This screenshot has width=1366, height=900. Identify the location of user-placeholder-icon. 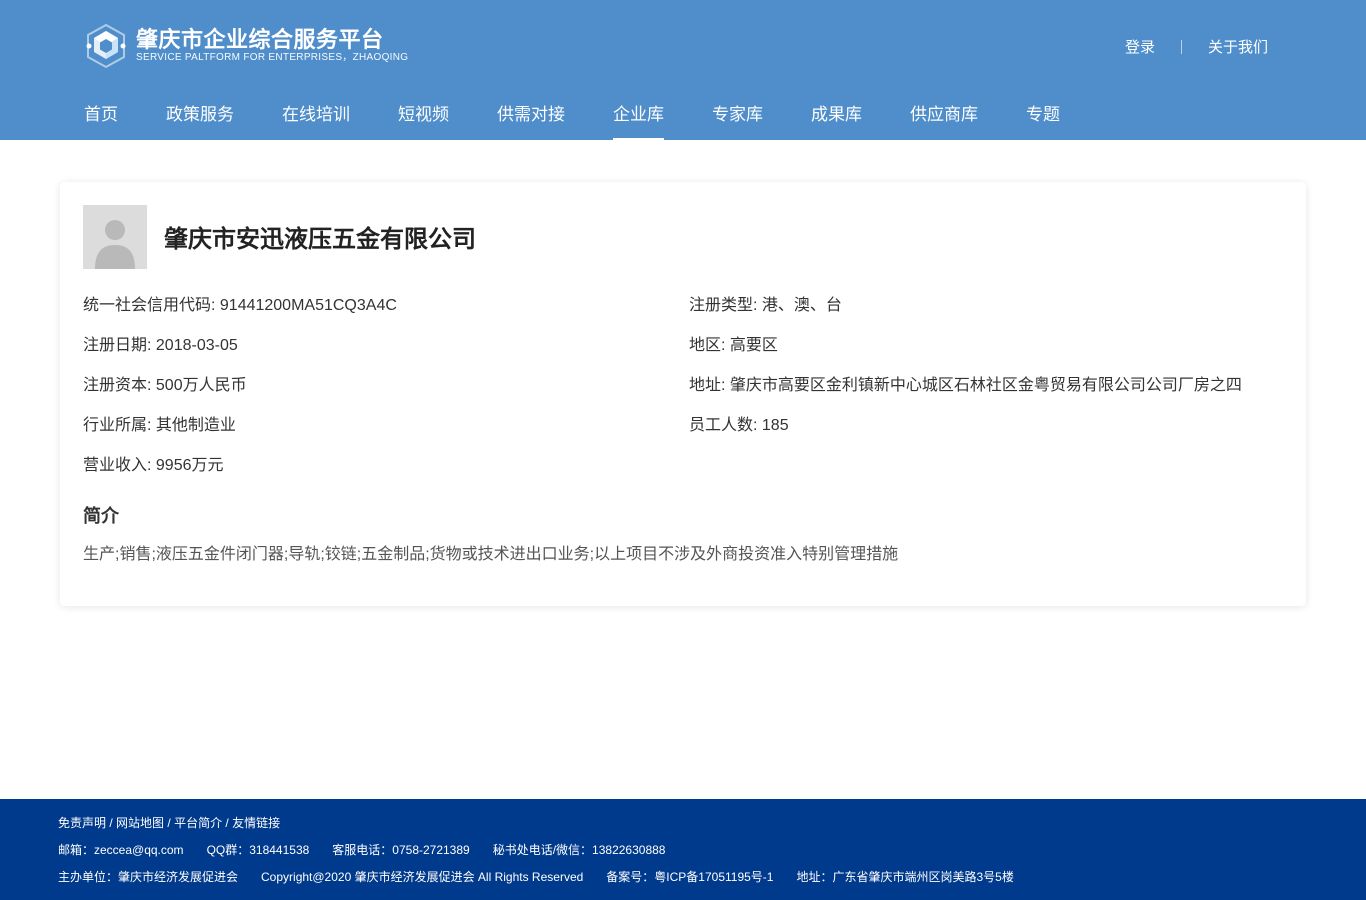
(115, 237).